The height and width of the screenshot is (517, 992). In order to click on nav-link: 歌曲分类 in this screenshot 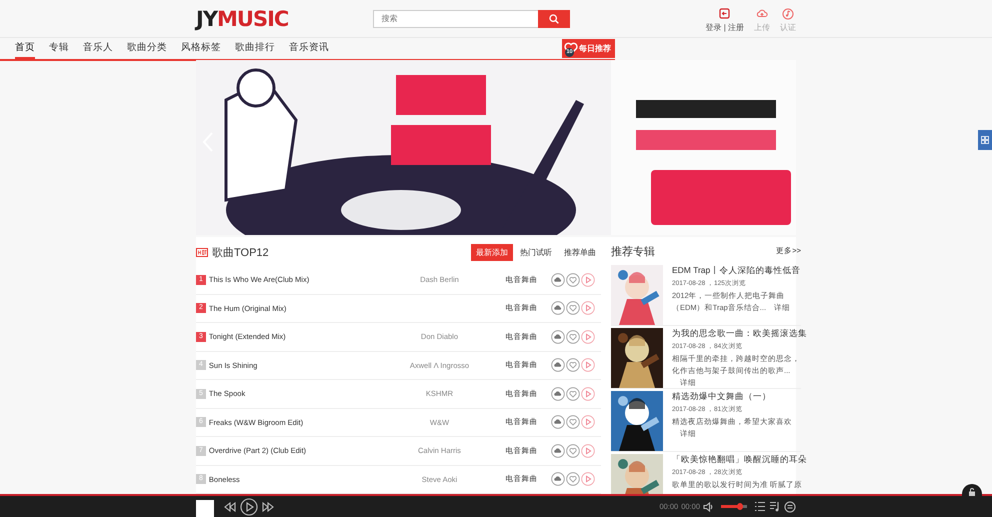, I will do `click(147, 48)`.